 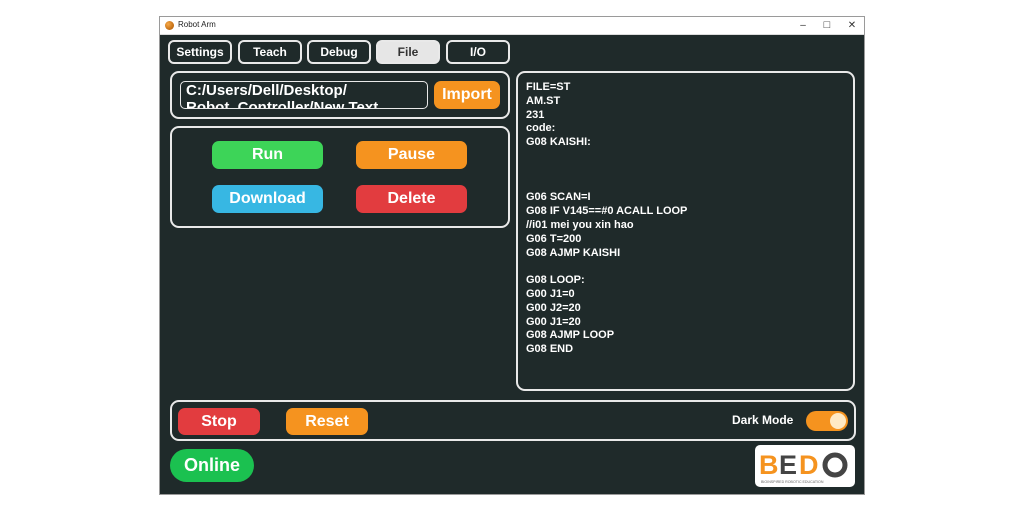 I want to click on stop-button: Stop, so click(x=219, y=421).